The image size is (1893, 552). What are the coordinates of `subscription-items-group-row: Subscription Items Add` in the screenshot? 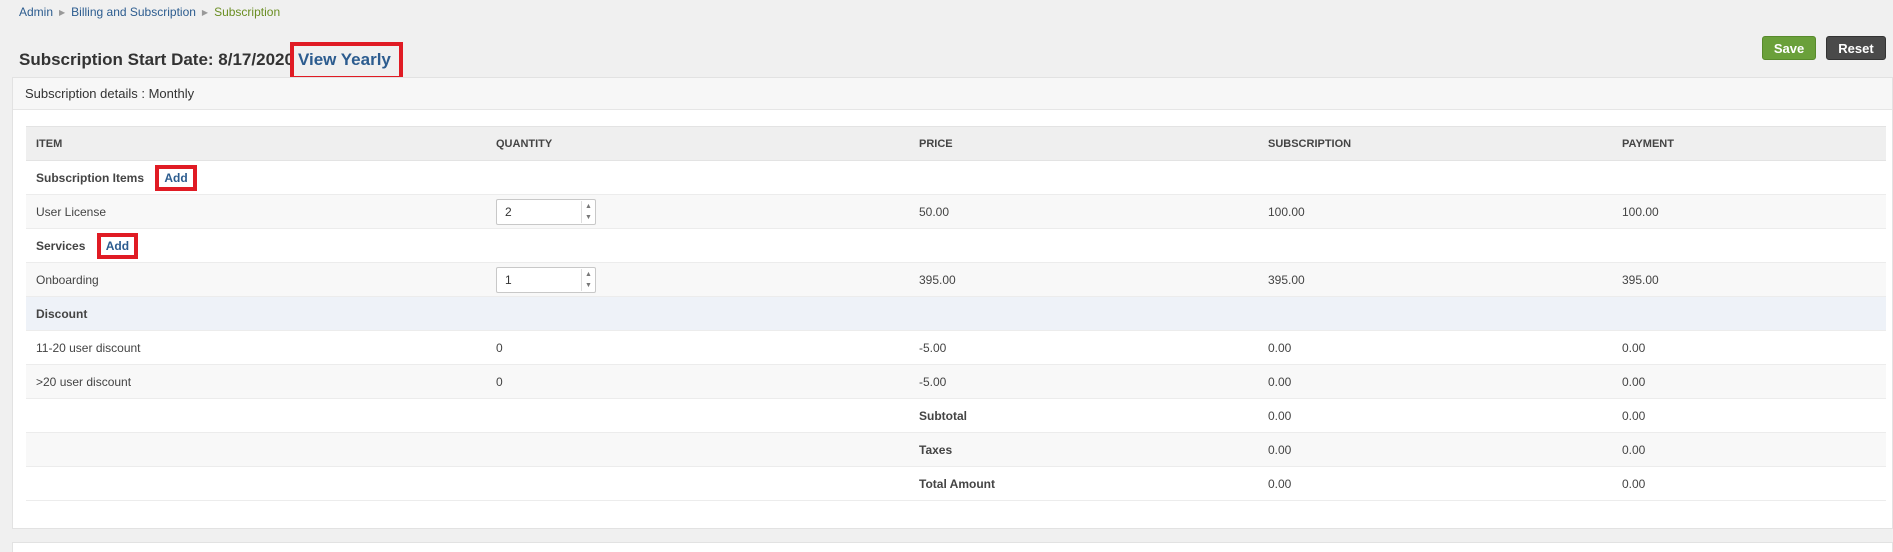 It's located at (956, 177).